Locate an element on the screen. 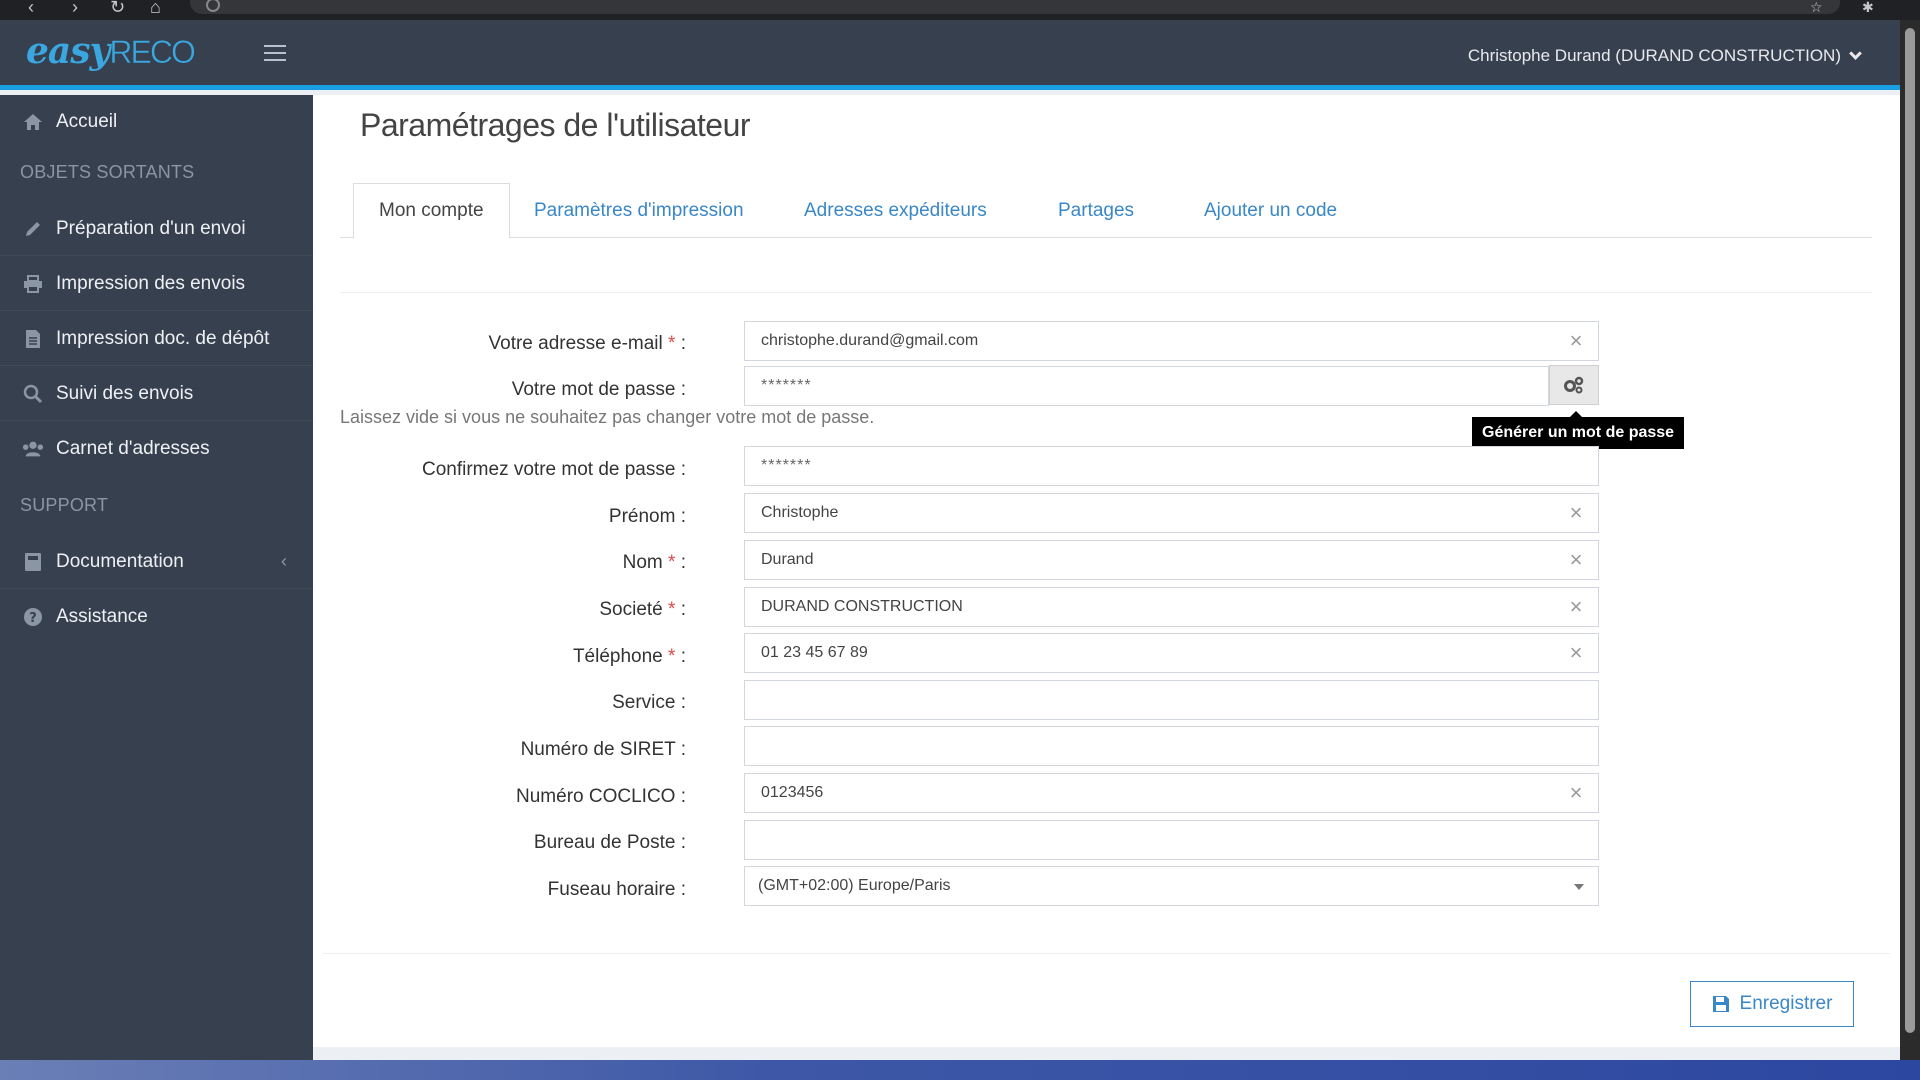  phone-field: 01 23 45 67 89 × is located at coordinates (1171, 653).